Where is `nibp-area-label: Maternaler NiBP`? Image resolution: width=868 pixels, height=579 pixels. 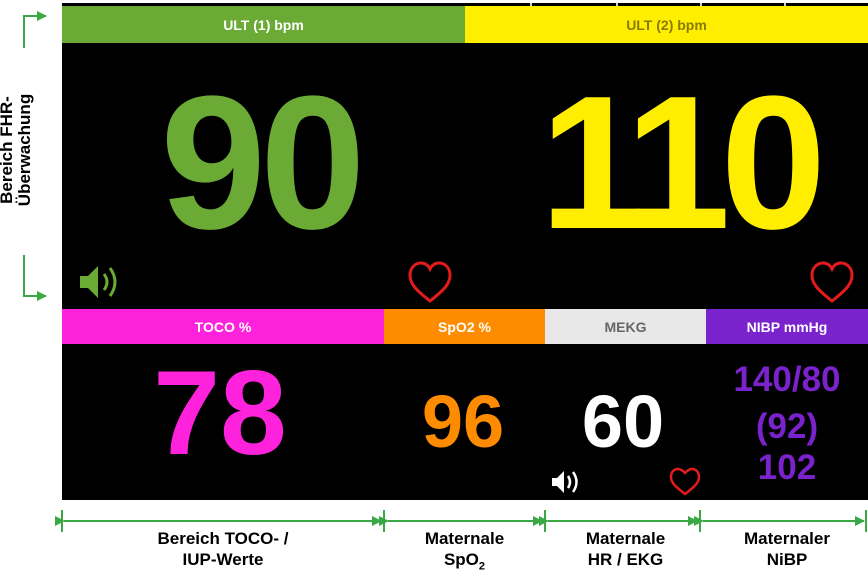 nibp-area-label: Maternaler NiBP is located at coordinates (787, 549).